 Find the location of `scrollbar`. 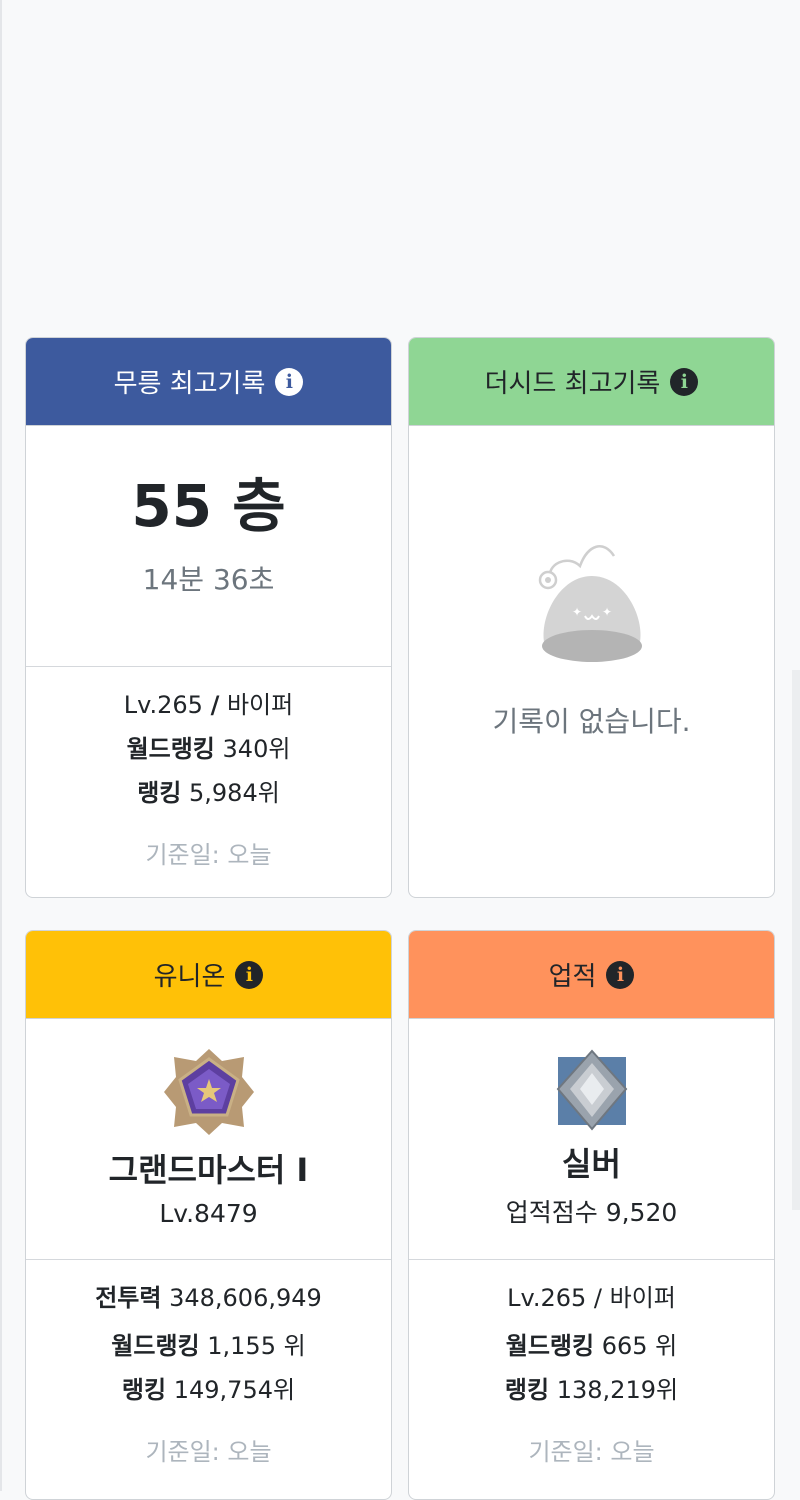

scrollbar is located at coordinates (796, 940).